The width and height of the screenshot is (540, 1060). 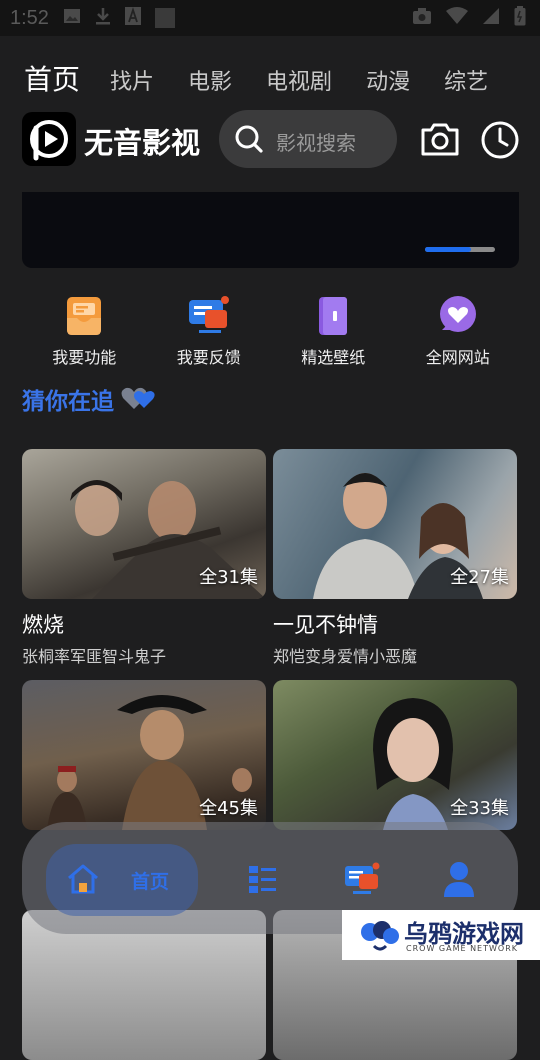 What do you see at coordinates (491, 18) in the screenshot?
I see `signal-icon` at bounding box center [491, 18].